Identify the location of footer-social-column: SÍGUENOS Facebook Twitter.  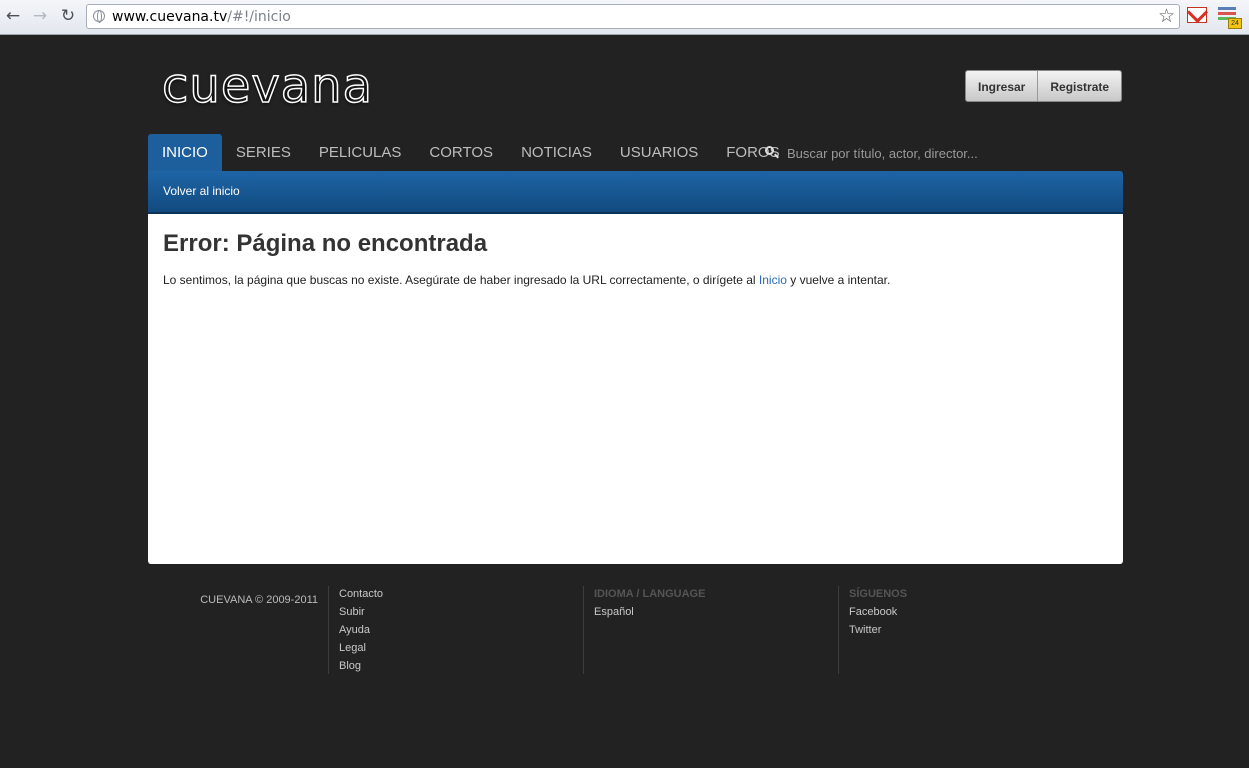
(965, 630).